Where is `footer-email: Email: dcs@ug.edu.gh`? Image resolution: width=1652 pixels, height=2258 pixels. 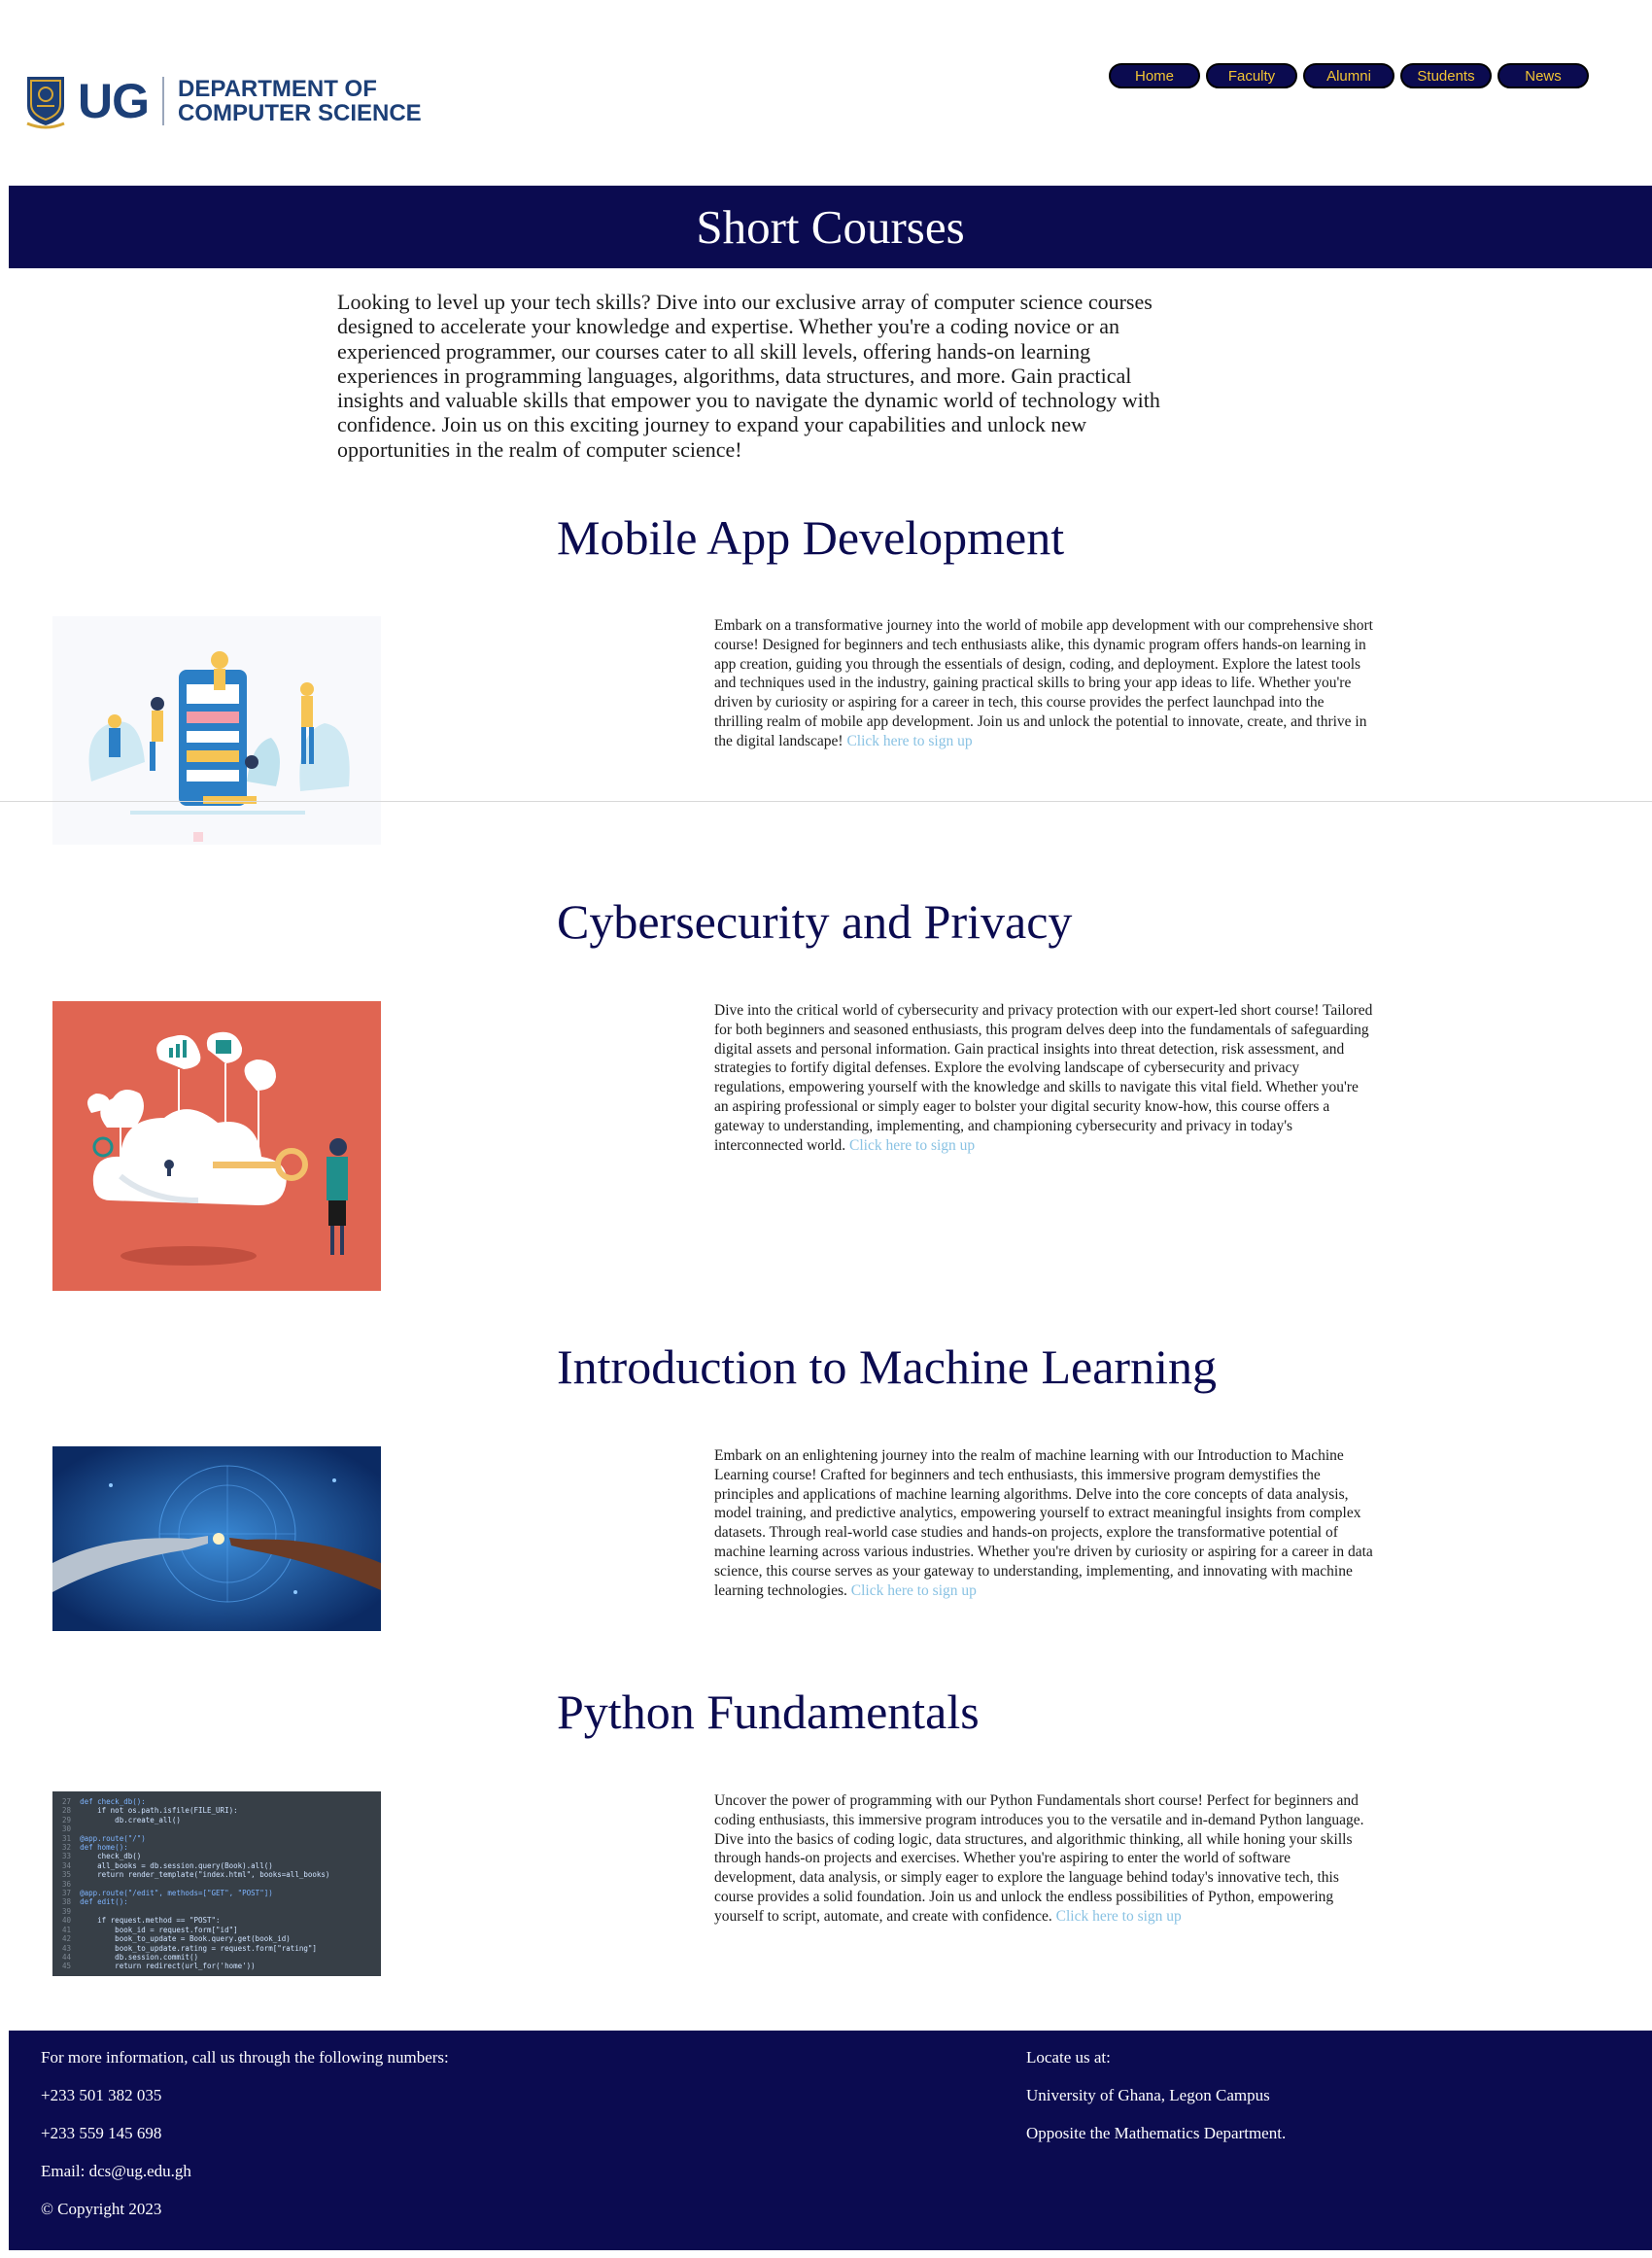 footer-email: Email: dcs@ug.edu.gh is located at coordinates (116, 2171).